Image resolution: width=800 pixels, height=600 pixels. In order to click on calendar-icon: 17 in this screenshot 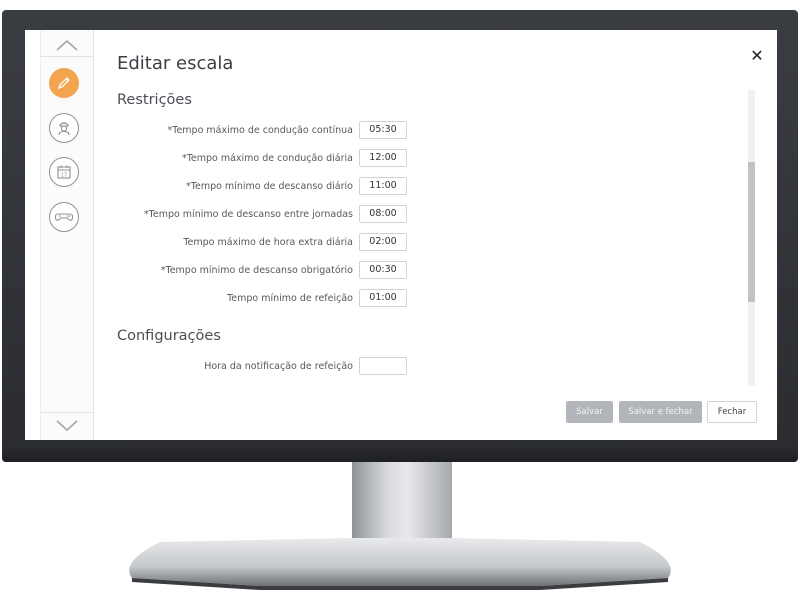, I will do `click(64, 172)`.